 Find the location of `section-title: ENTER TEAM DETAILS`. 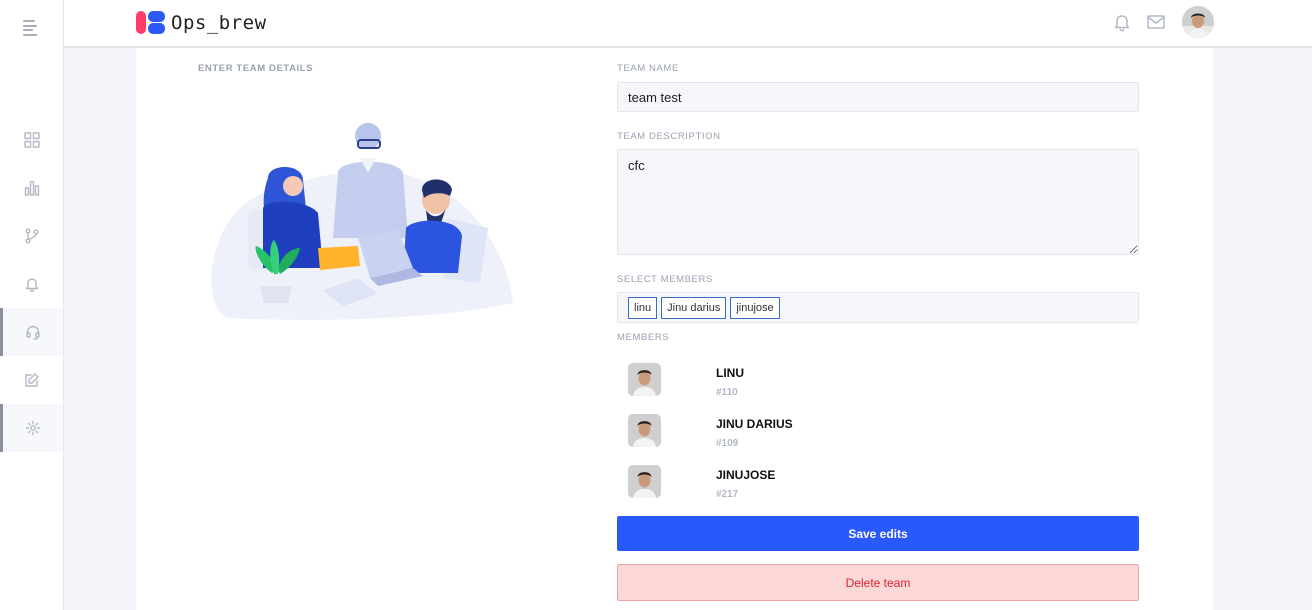

section-title: ENTER TEAM DETAILS is located at coordinates (256, 68).